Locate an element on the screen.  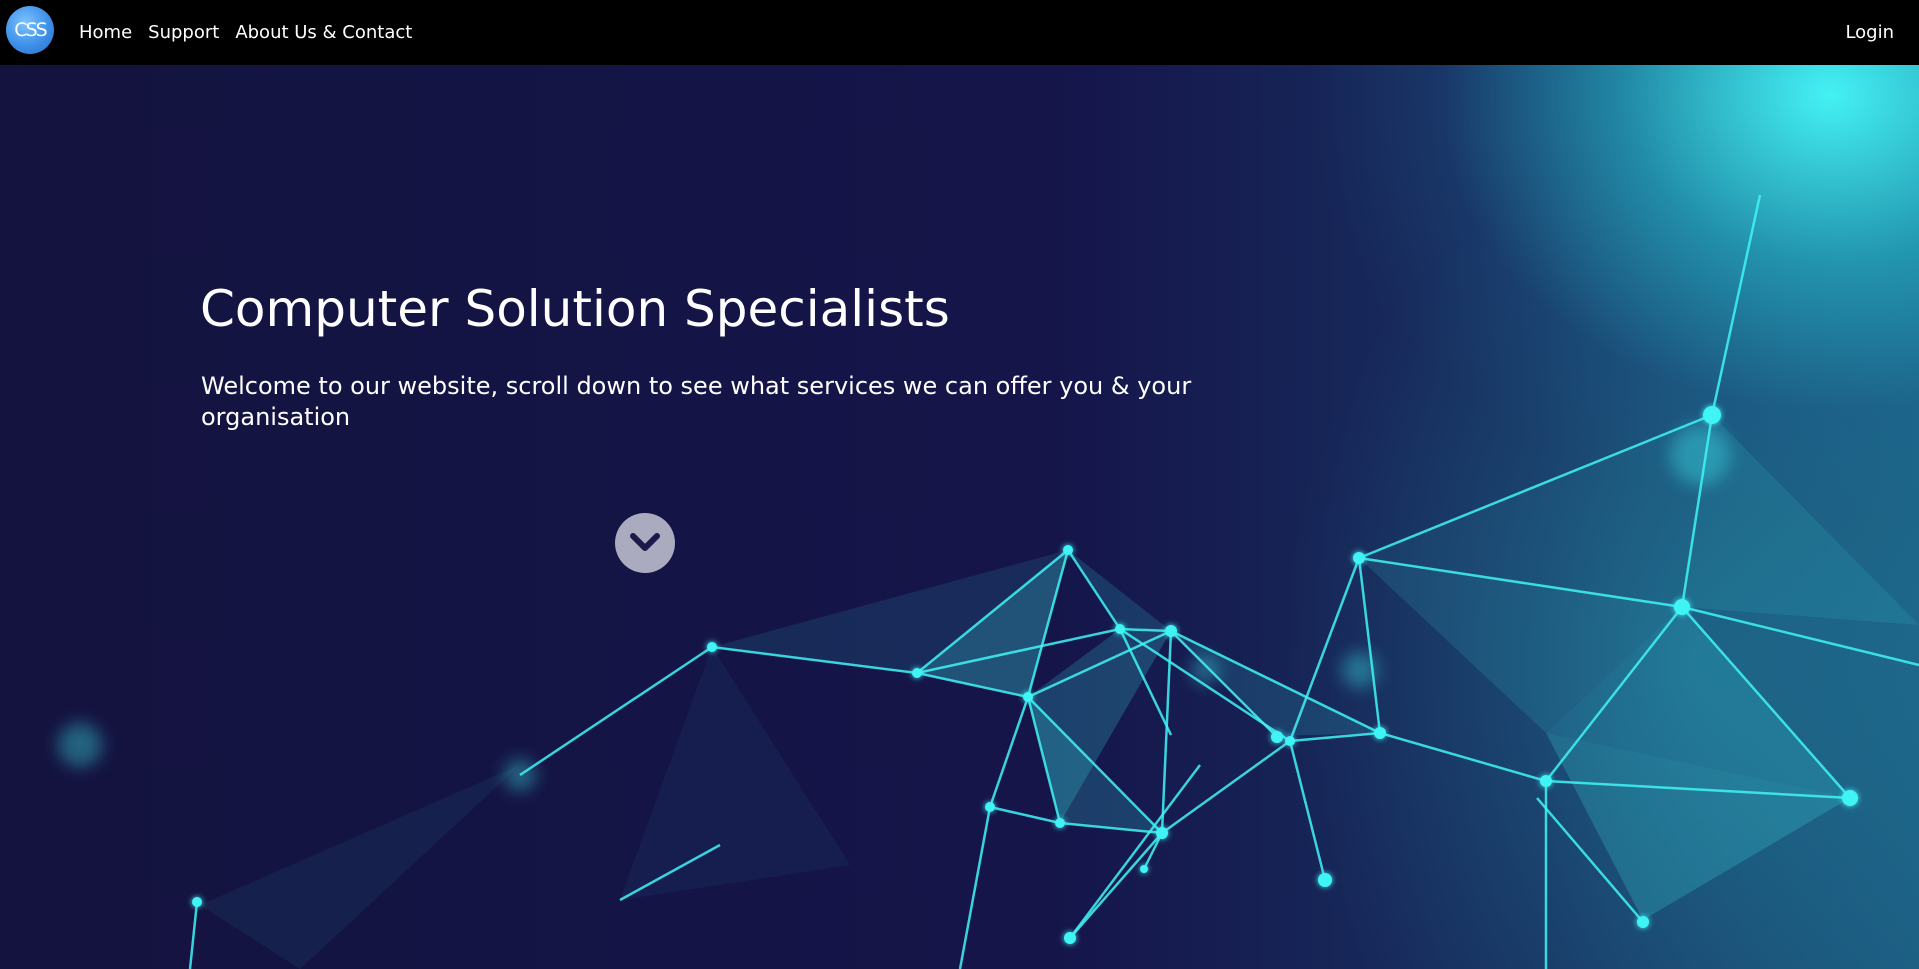
scroll-down-button is located at coordinates (645, 543).